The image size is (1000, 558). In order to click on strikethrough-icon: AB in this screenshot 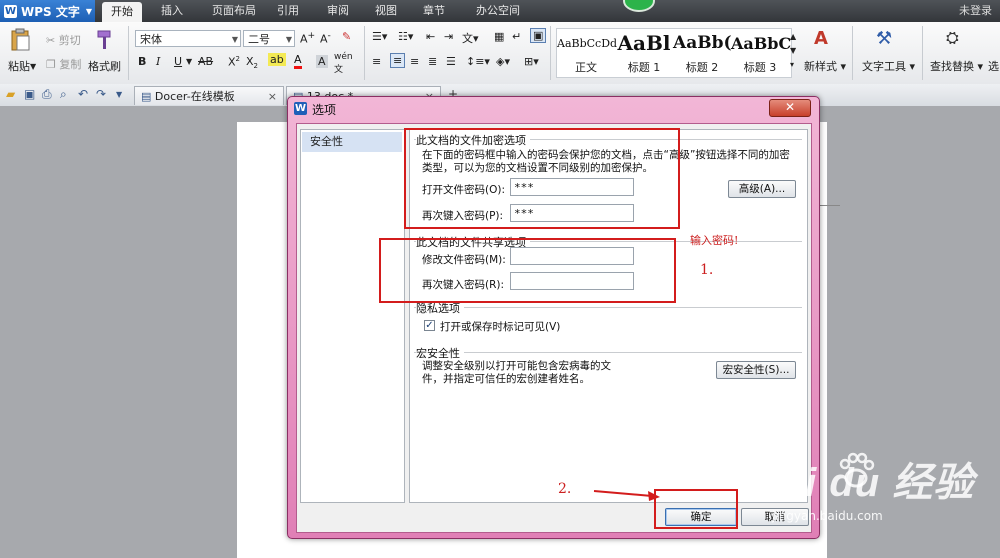, I will do `click(205, 61)`.